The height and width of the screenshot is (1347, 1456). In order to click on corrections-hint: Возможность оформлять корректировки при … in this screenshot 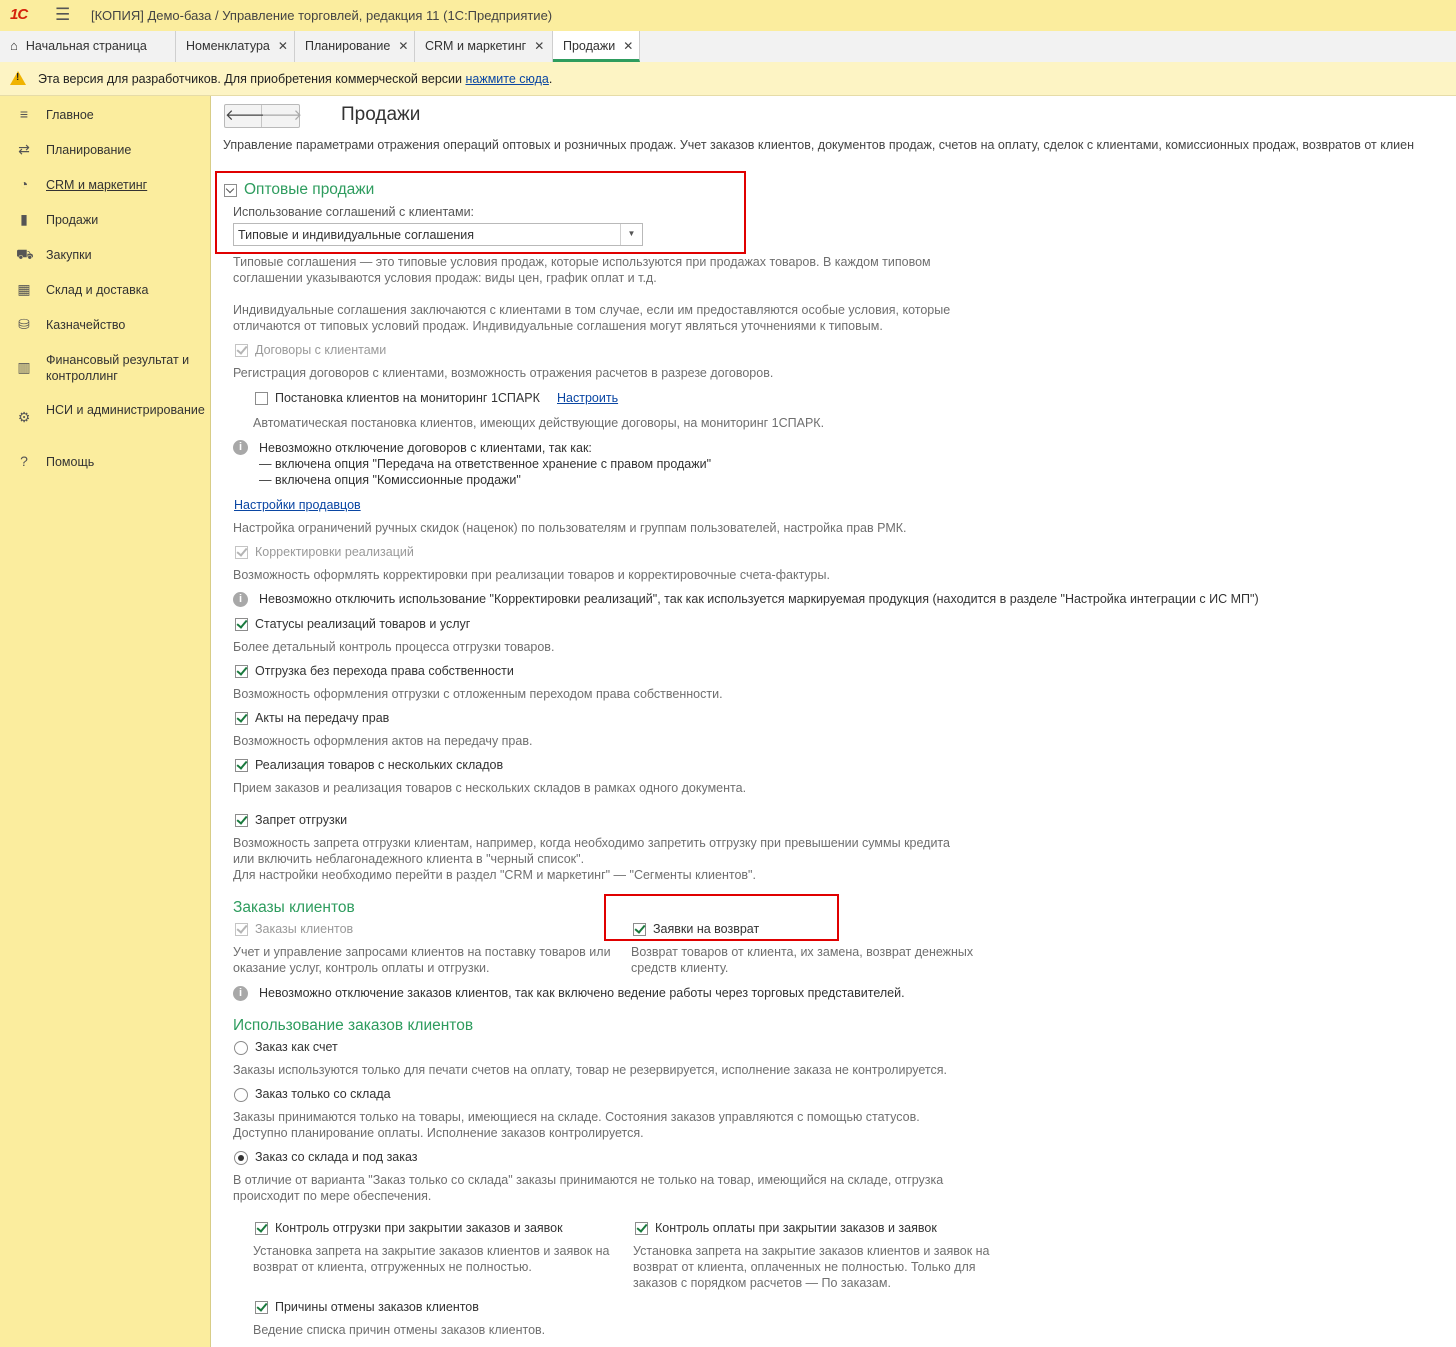, I will do `click(531, 575)`.